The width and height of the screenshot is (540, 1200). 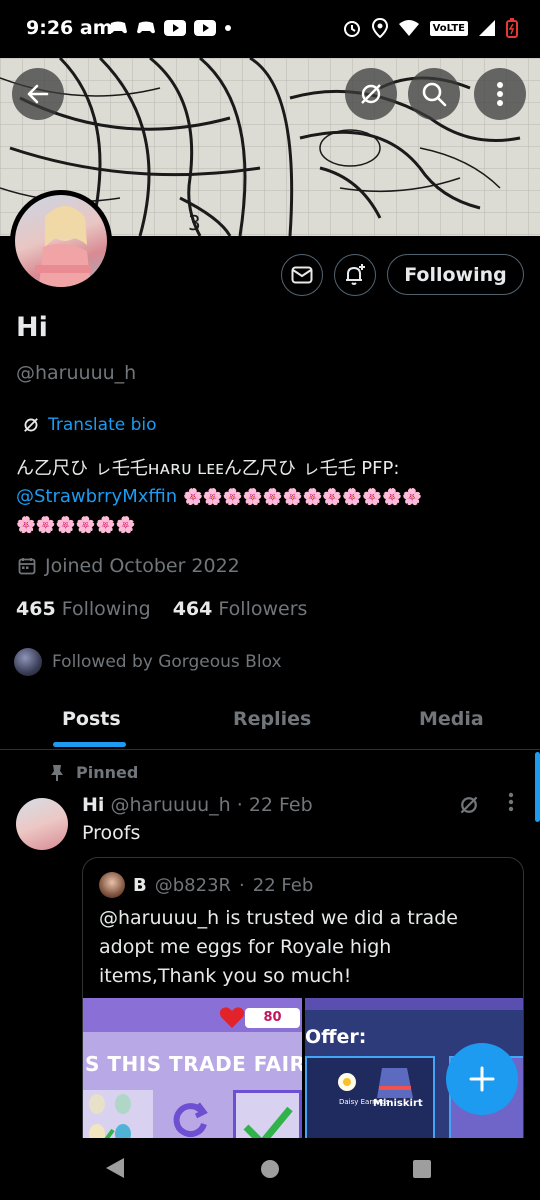 I want to click on notification-icons, so click(x=170, y=28).